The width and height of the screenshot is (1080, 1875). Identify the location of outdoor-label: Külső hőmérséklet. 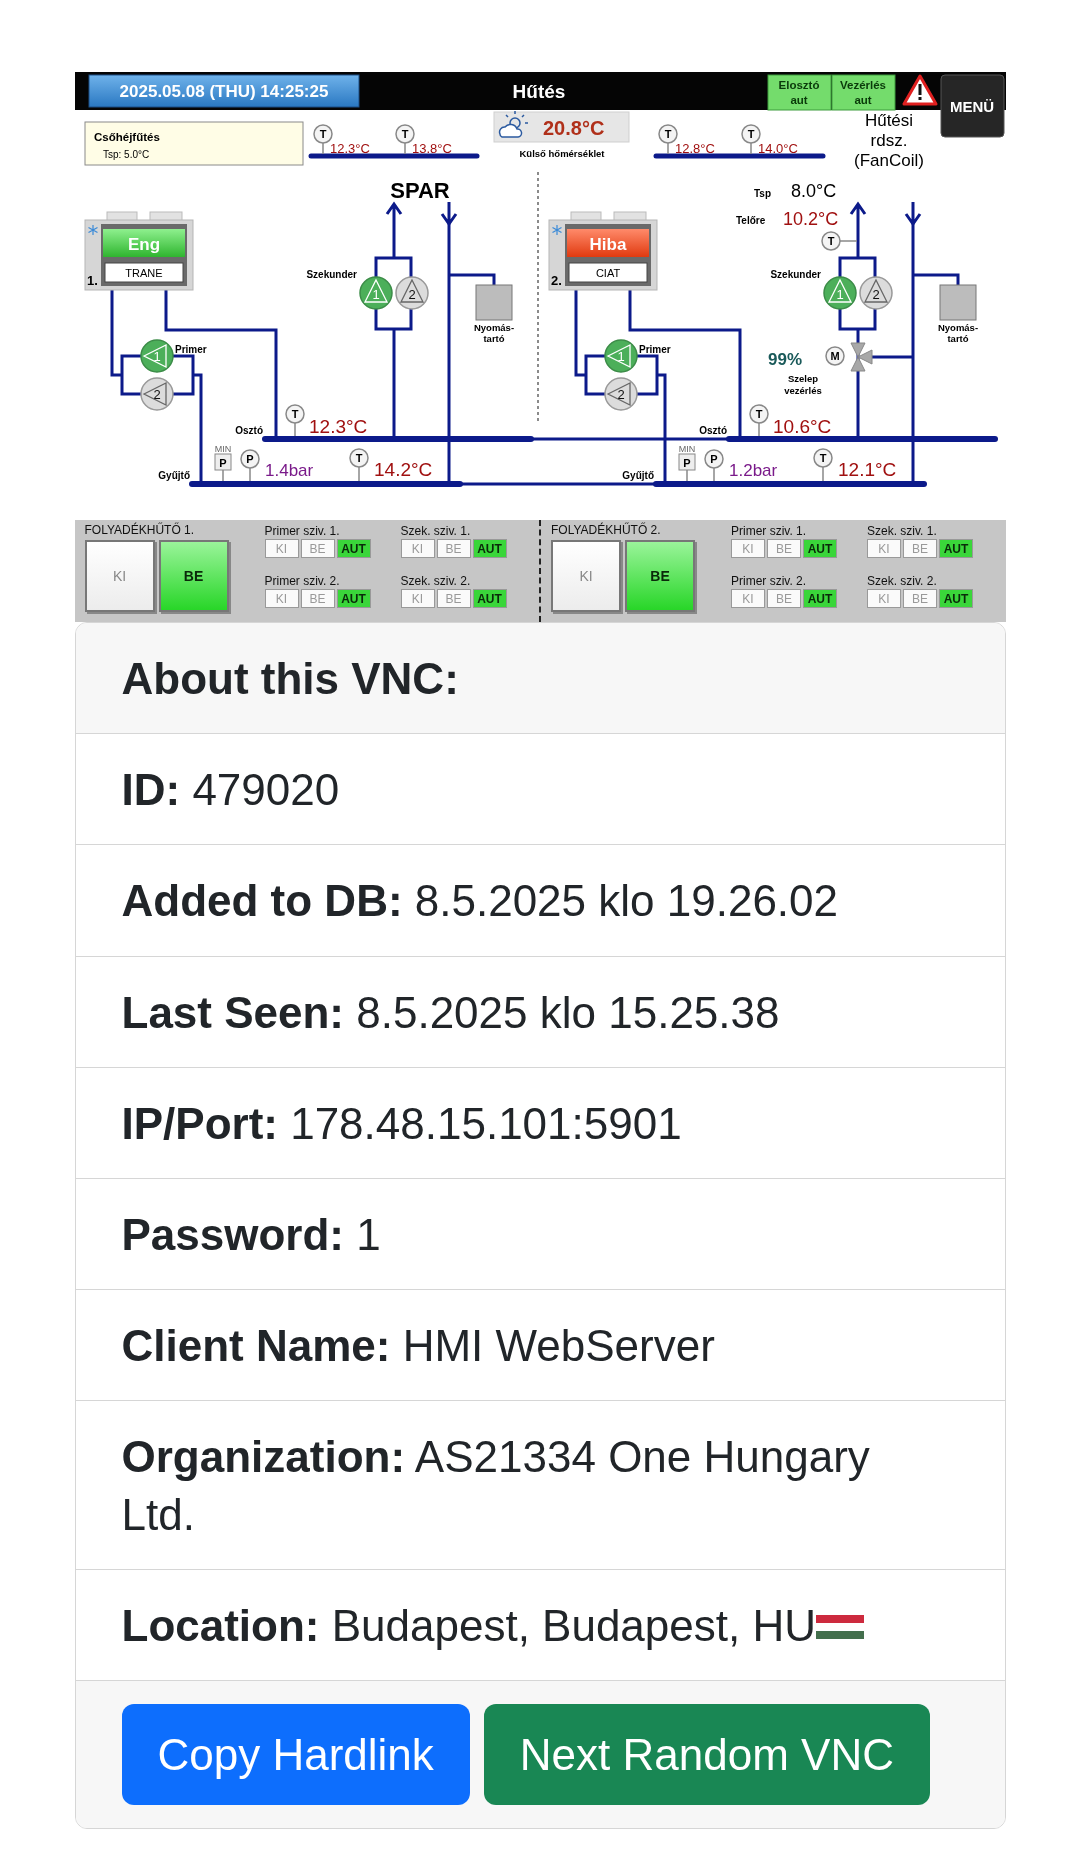
(561, 153).